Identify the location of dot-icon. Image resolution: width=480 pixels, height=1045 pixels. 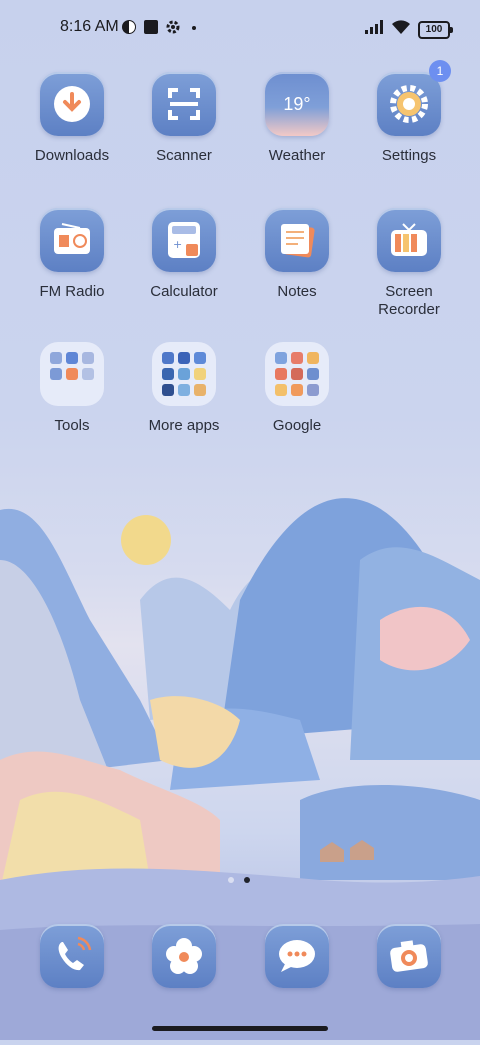
(194, 28).